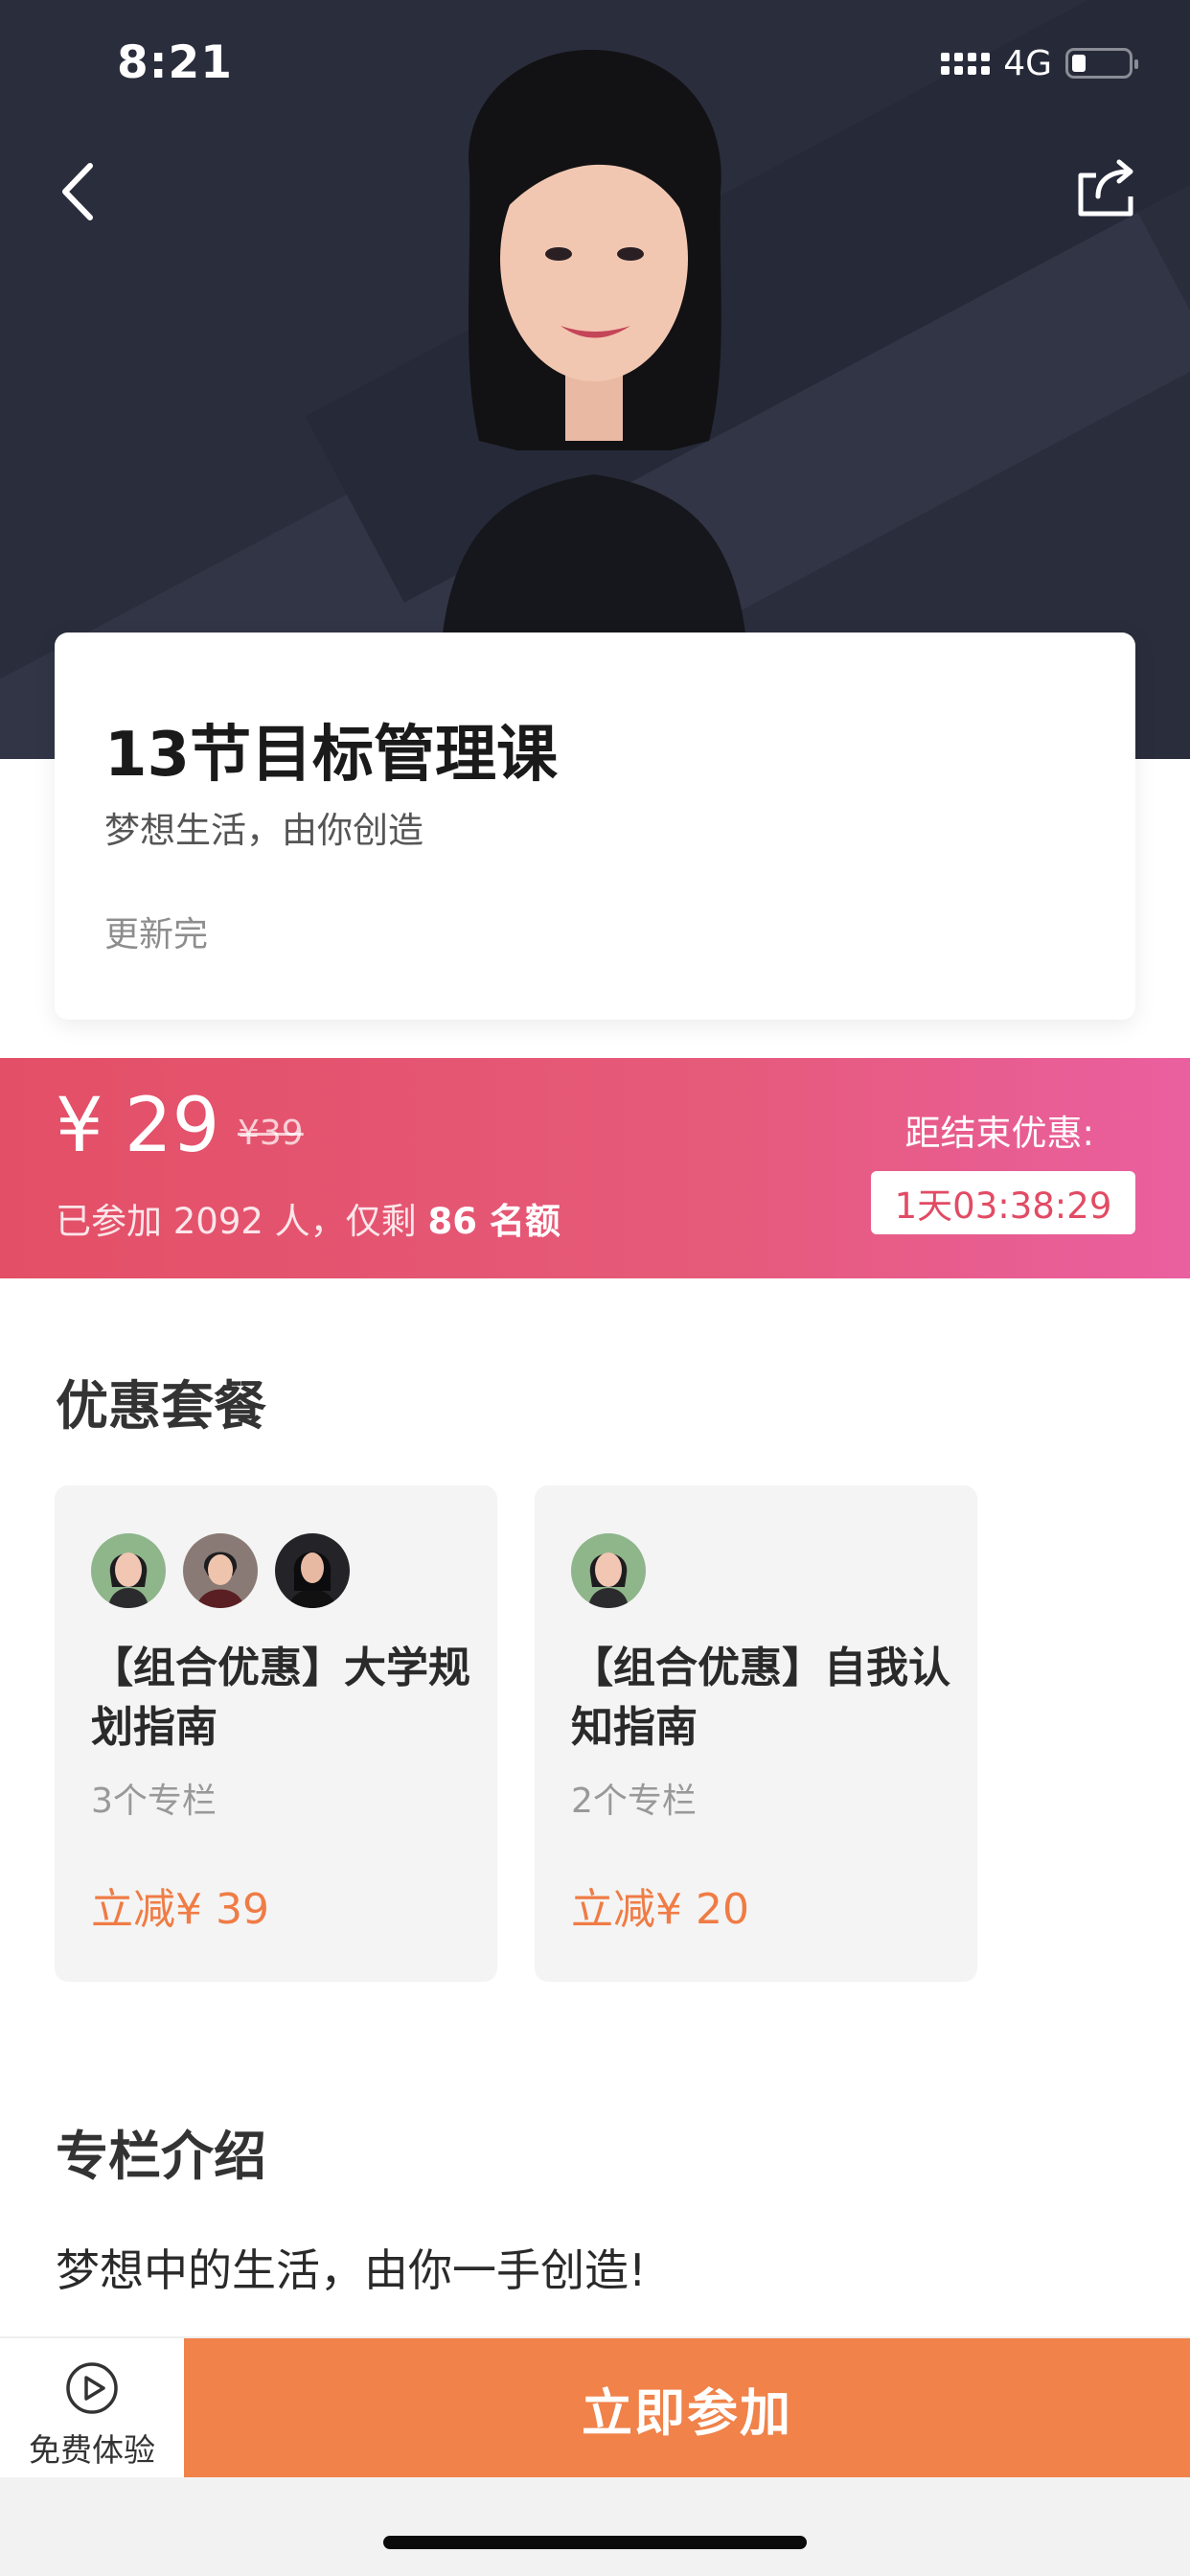 The width and height of the screenshot is (1190, 2576). Describe the element at coordinates (595, 2526) in the screenshot. I see `home-indicator-area` at that location.